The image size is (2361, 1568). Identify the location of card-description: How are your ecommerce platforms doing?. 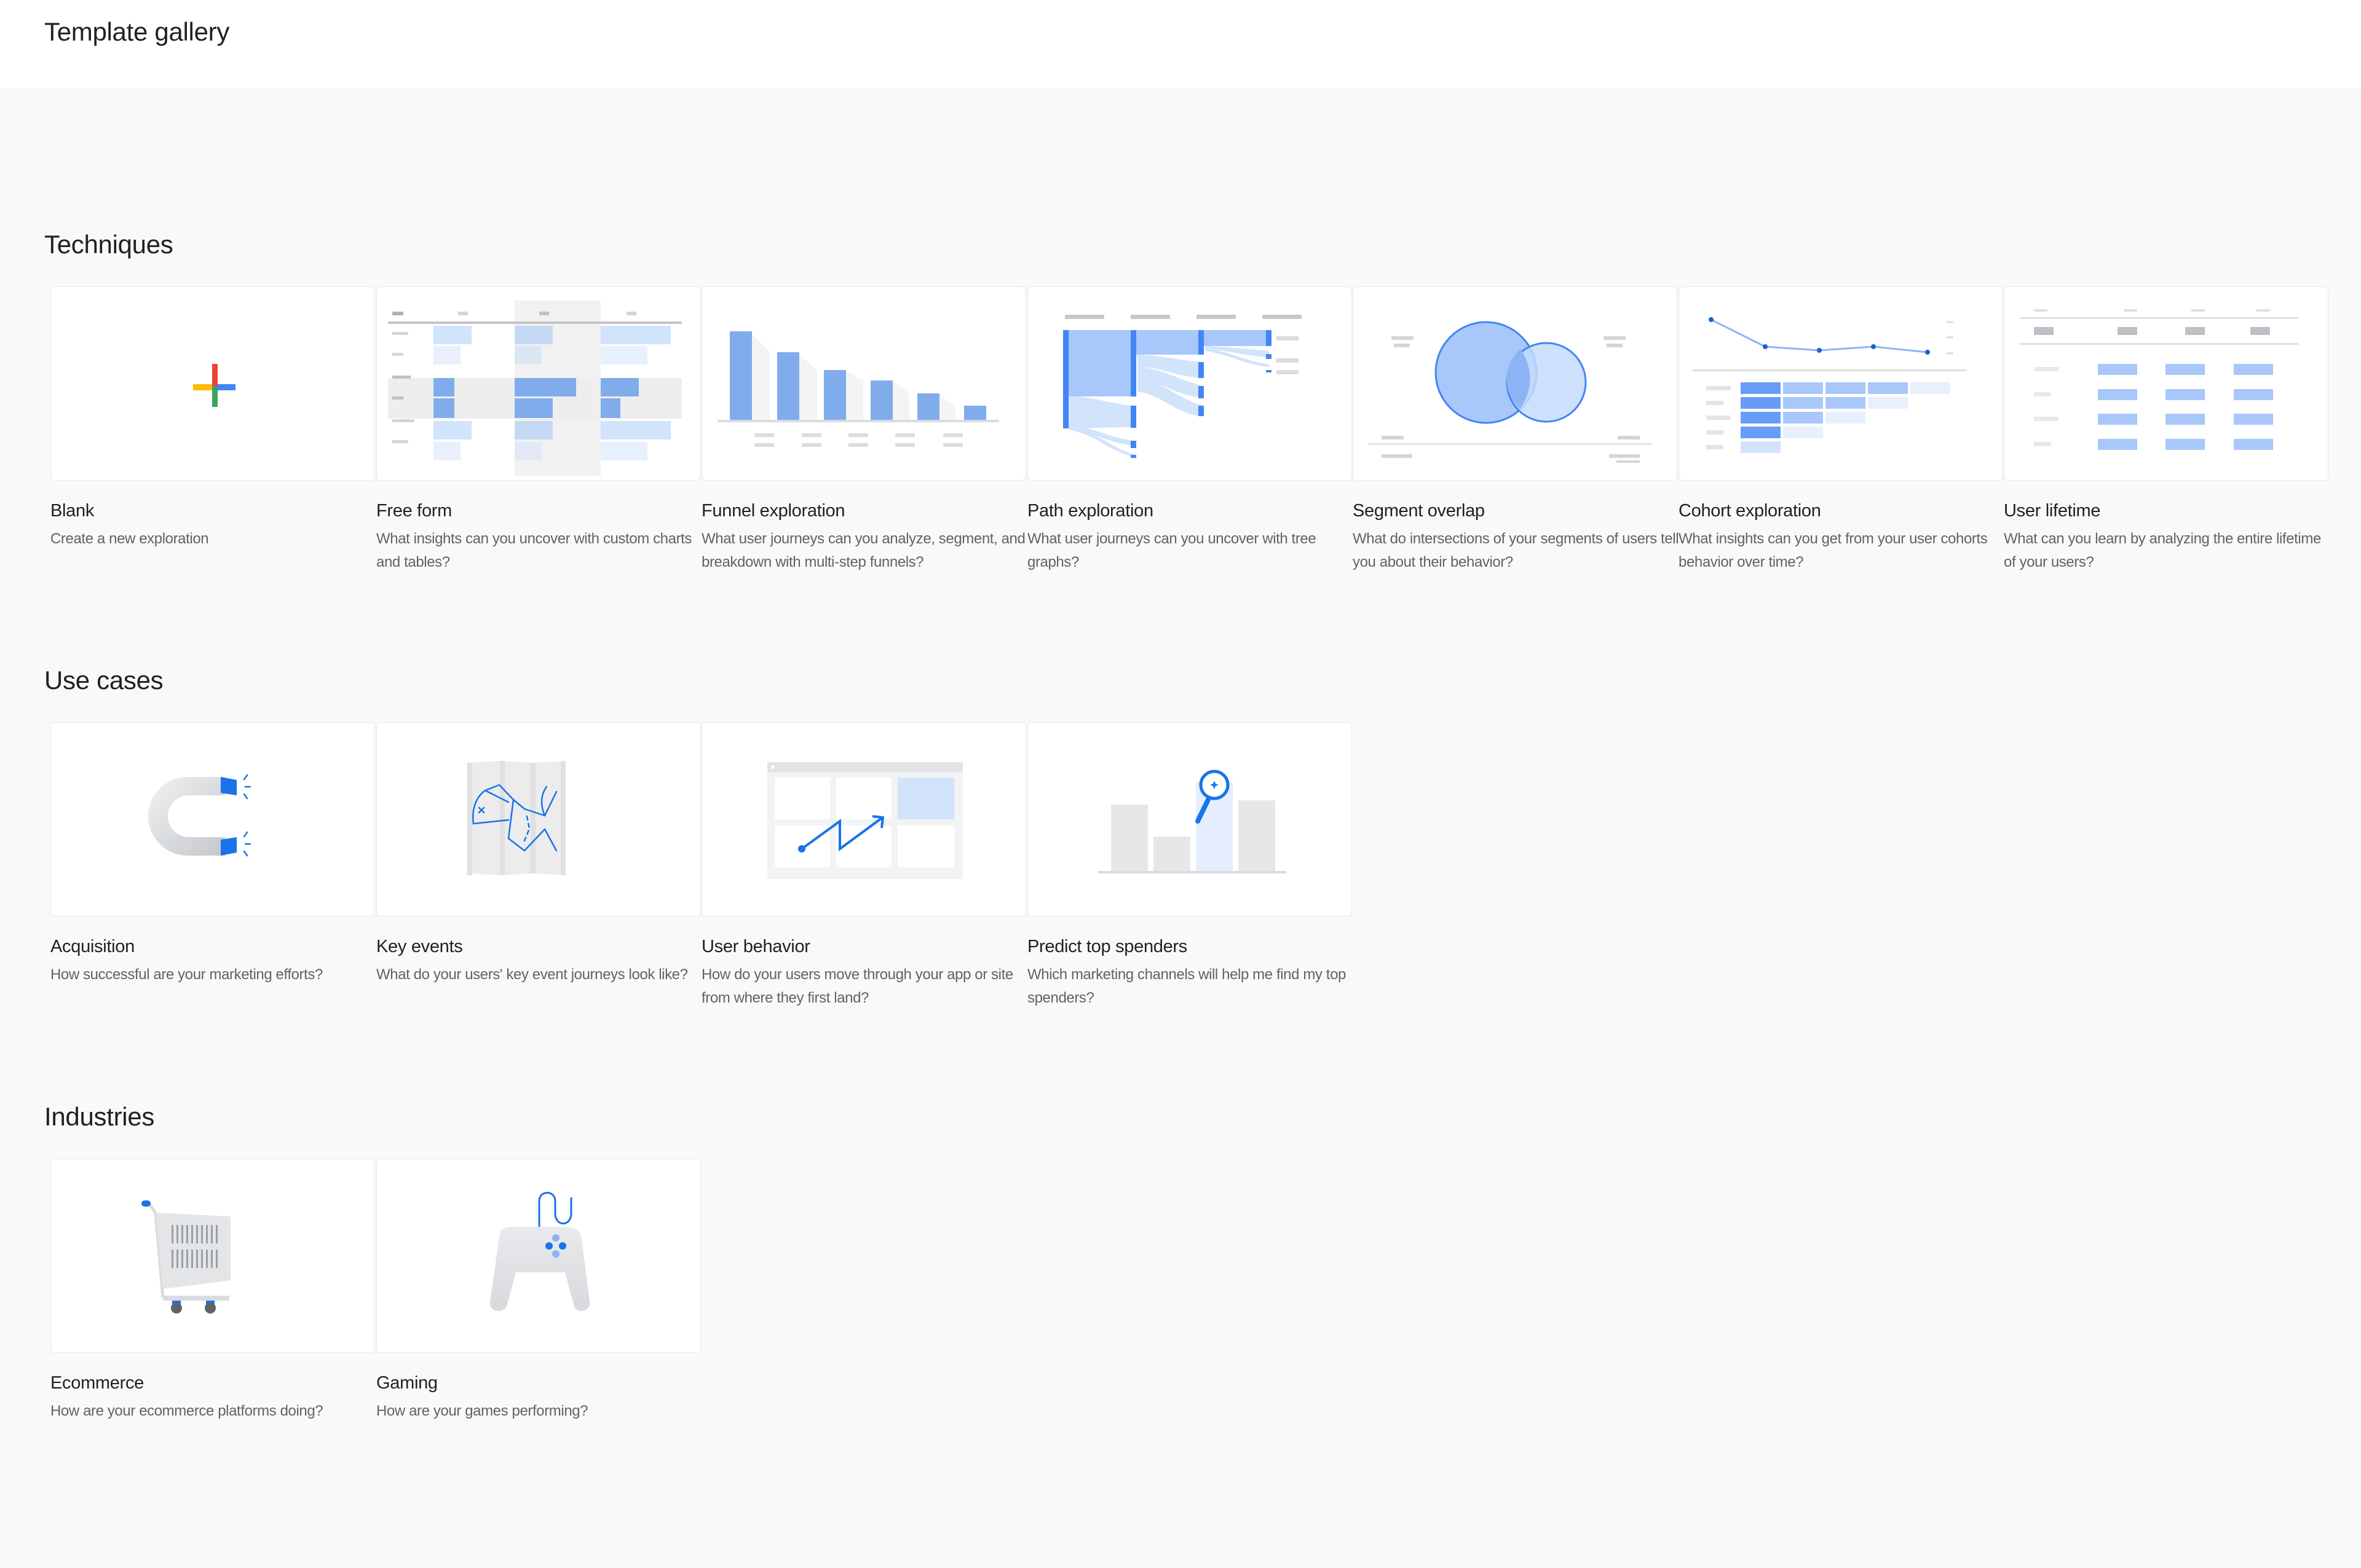
(186, 1411).